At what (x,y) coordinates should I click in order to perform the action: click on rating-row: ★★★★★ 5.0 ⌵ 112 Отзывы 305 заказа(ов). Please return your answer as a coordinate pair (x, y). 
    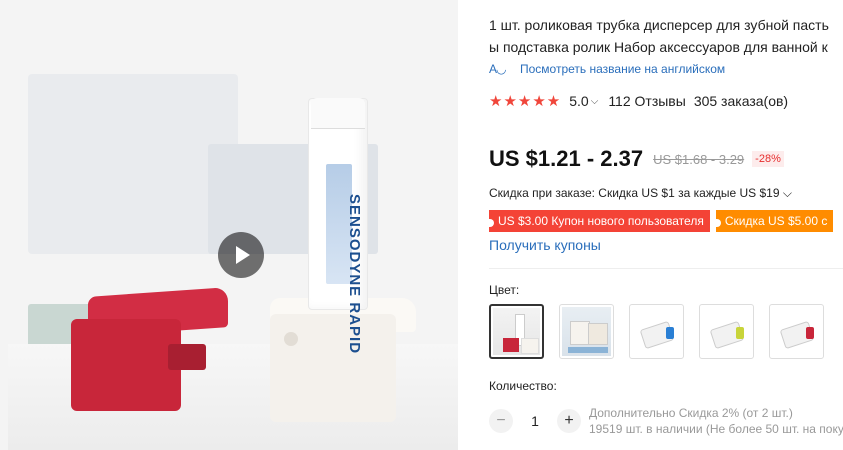
    Looking at the image, I should click on (638, 101).